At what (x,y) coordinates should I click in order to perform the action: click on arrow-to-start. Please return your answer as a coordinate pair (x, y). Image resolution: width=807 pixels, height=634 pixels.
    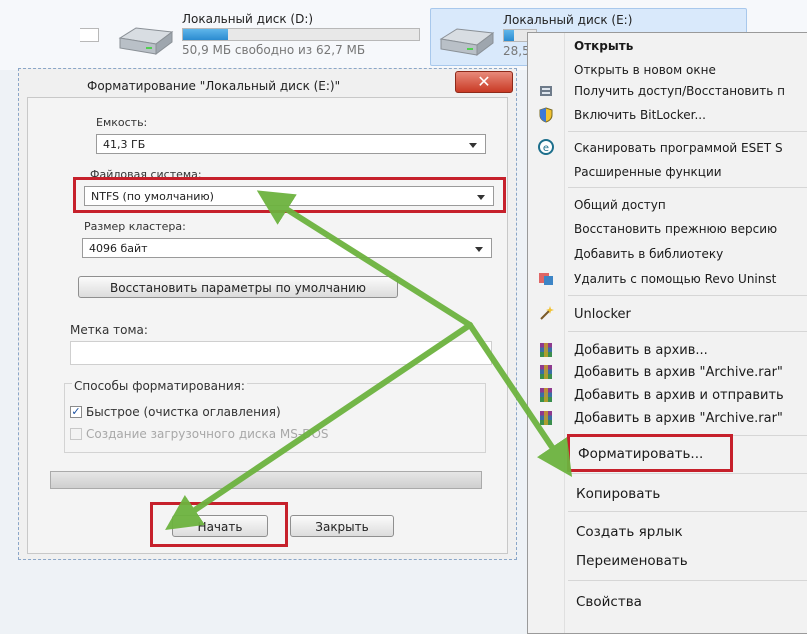
    Looking at the image, I should click on (319, 426).